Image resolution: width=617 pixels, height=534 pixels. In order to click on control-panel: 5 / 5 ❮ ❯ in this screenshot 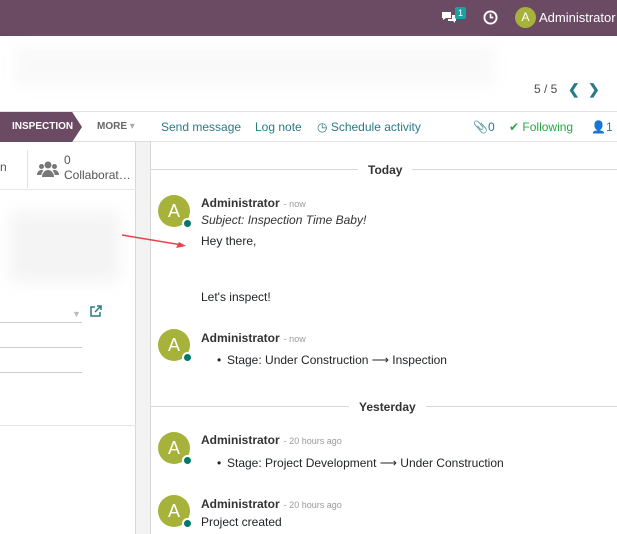, I will do `click(308, 74)`.